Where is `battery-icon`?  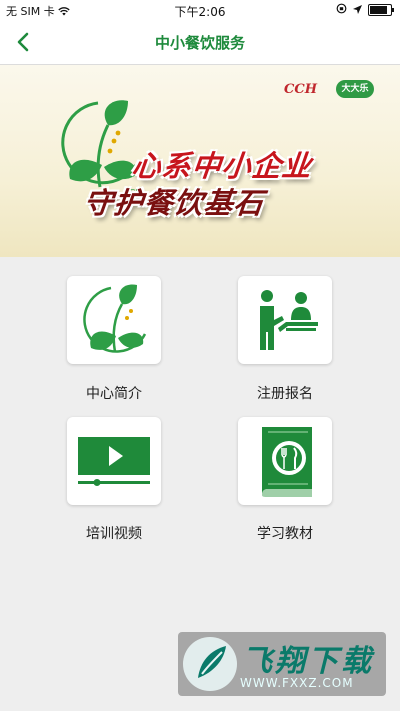
battery-icon is located at coordinates (381, 10).